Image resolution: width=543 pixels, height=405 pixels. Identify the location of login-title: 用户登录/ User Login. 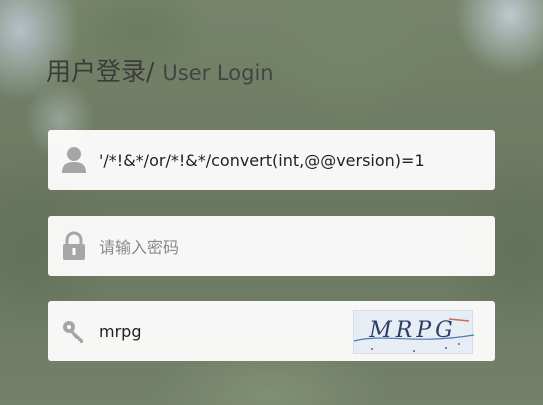
(160, 70).